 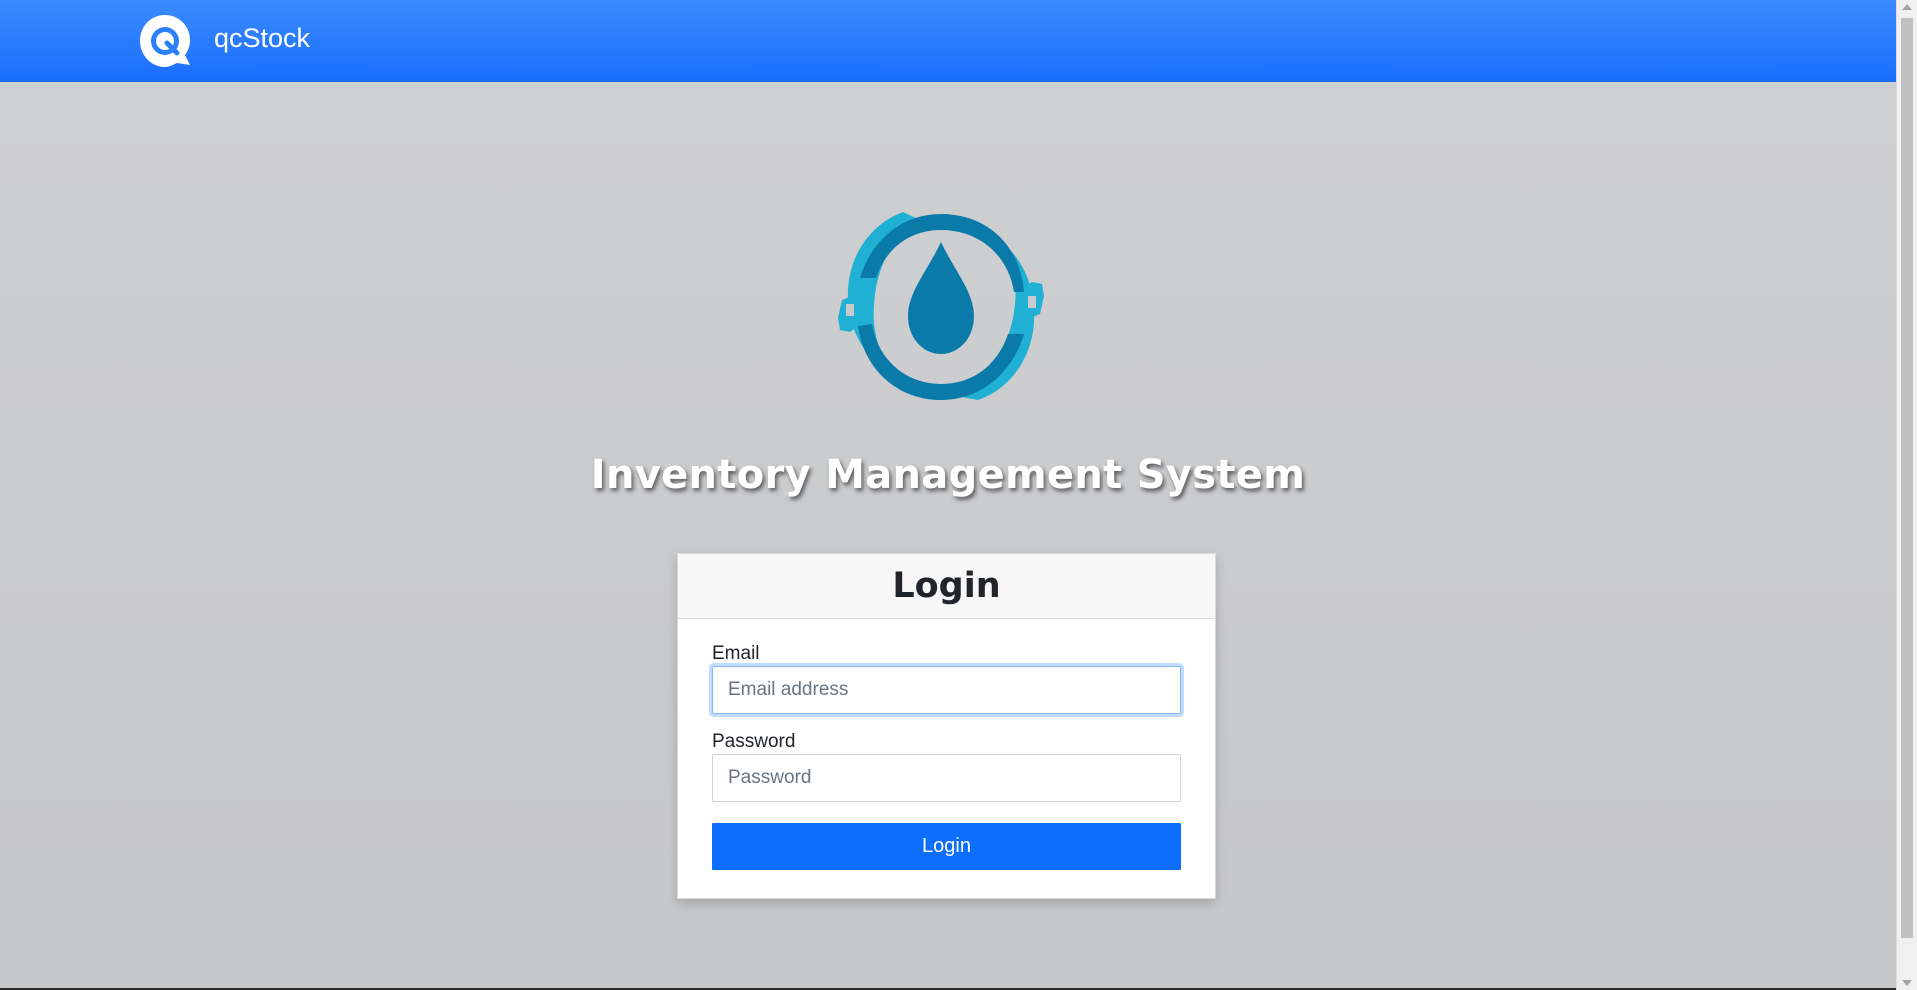 What do you see at coordinates (1907, 478) in the screenshot?
I see `scroll-thumb` at bounding box center [1907, 478].